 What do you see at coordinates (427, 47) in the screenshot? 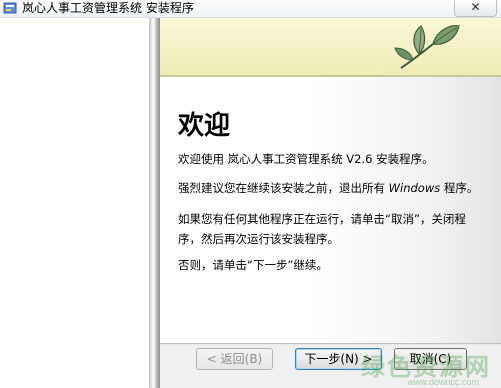
I see `leaves-decoration-icon` at bounding box center [427, 47].